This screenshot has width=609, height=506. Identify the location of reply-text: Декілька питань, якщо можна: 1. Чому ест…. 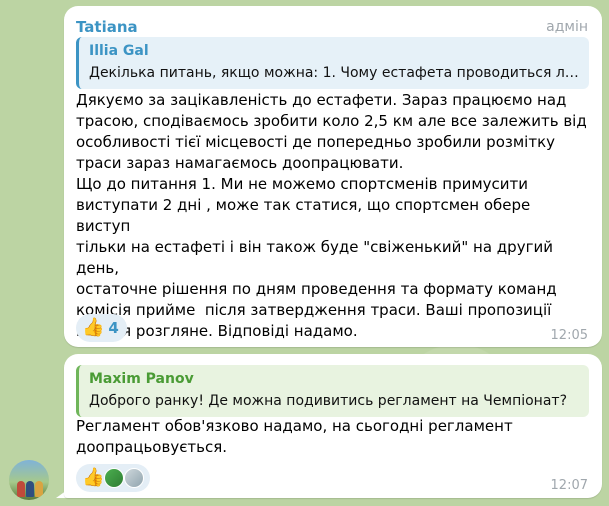
(335, 73).